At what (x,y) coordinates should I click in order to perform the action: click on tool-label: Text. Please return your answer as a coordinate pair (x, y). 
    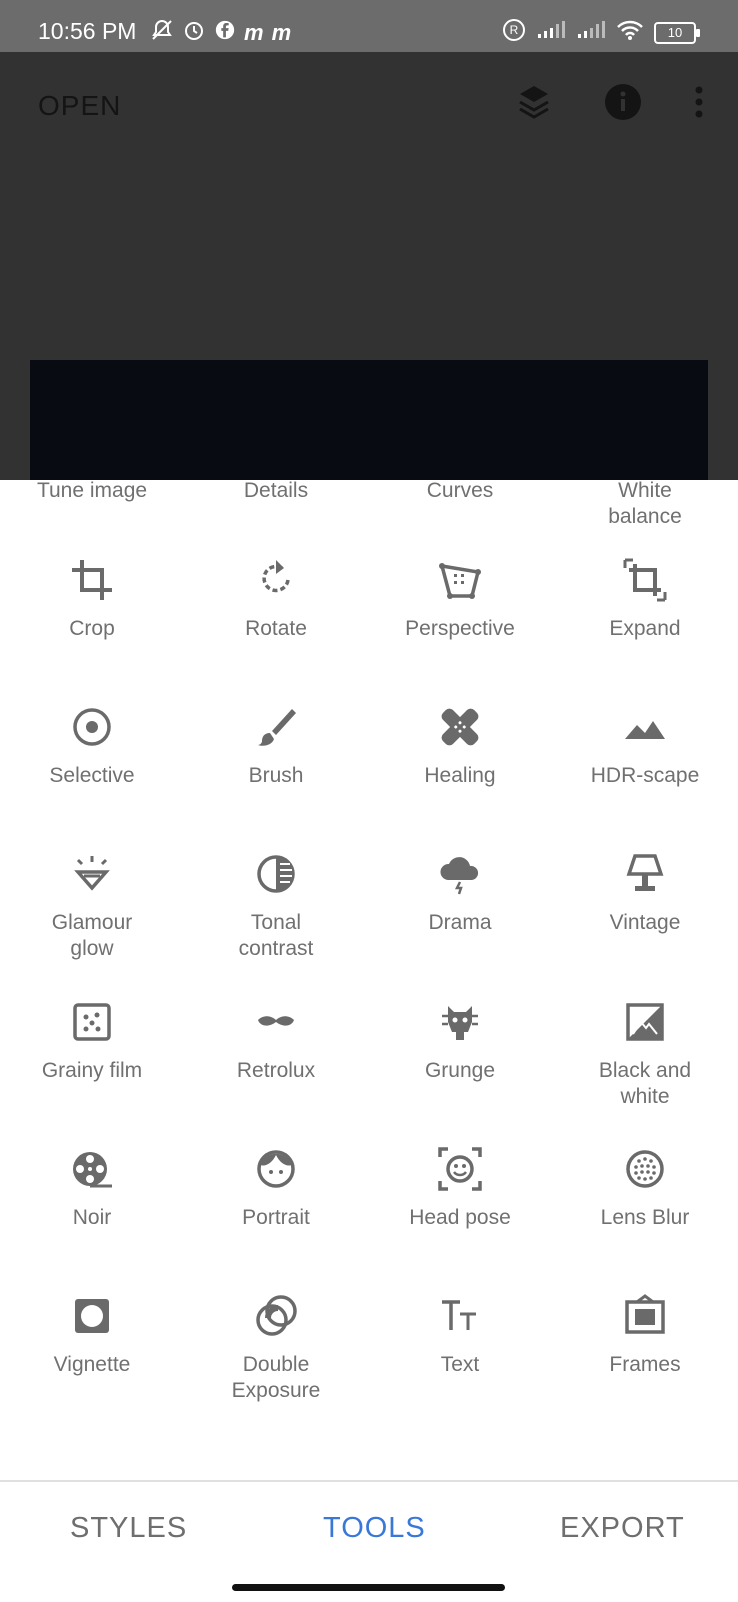
    Looking at the image, I should click on (460, 1364).